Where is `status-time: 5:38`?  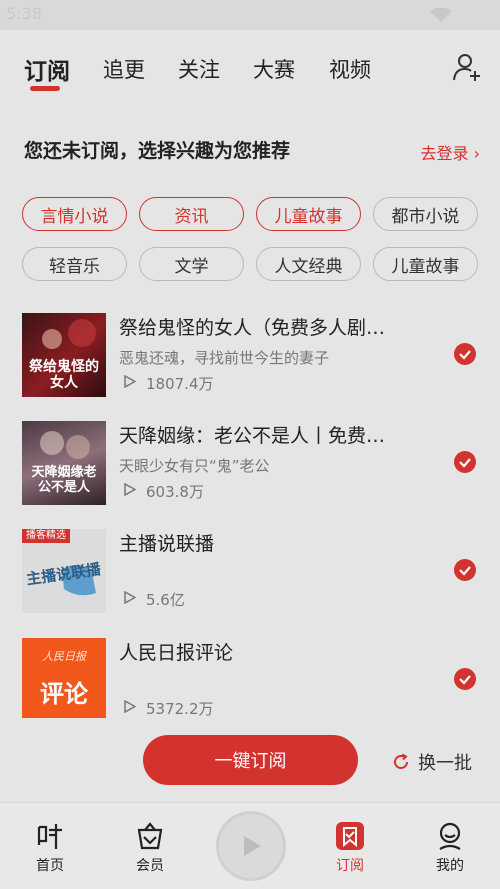 status-time: 5:38 is located at coordinates (24, 13).